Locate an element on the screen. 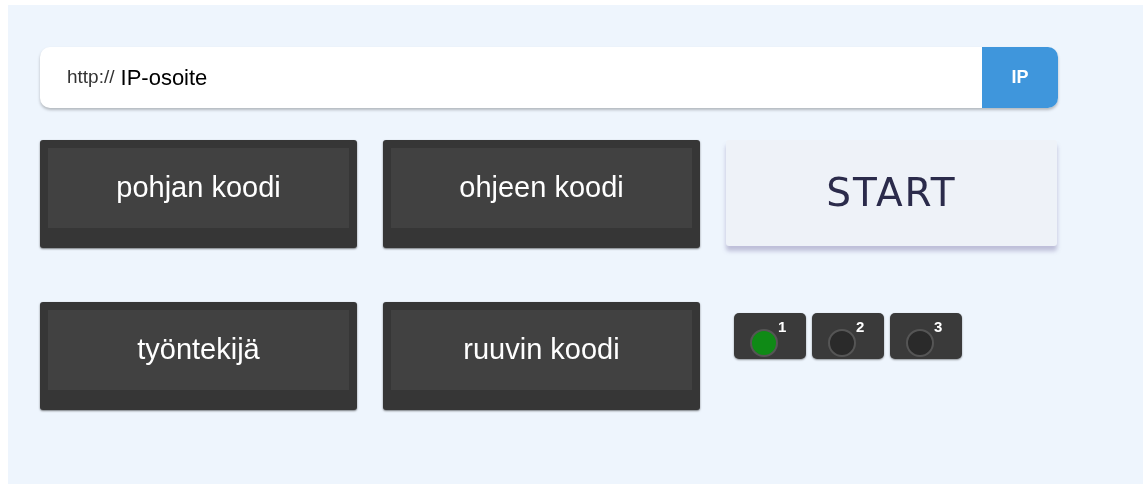  indicator-button: 2 is located at coordinates (848, 336).